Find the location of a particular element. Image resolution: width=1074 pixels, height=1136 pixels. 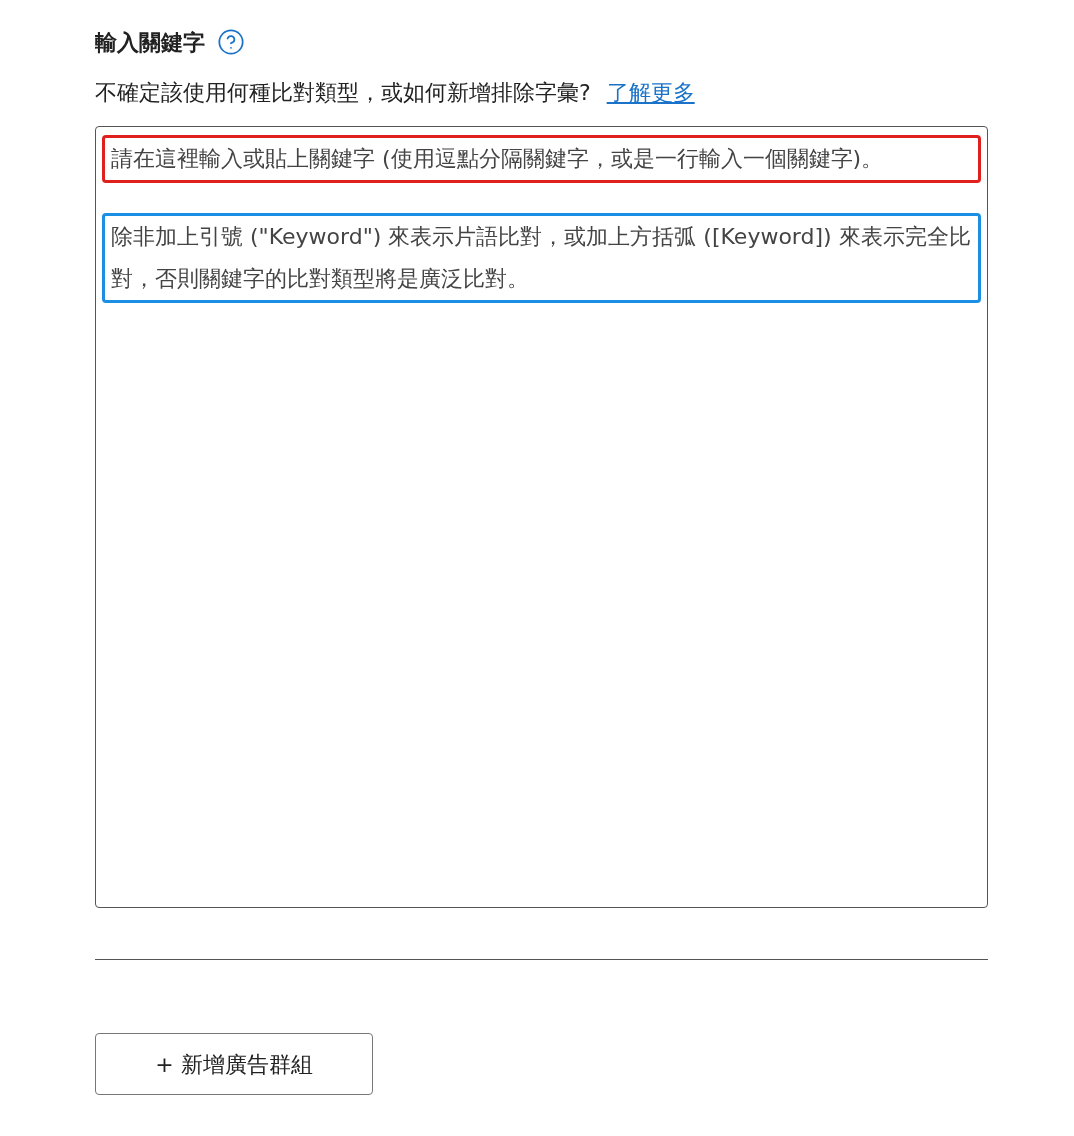

add-ad-group-button: + 新增廣告群組 is located at coordinates (234, 1064).